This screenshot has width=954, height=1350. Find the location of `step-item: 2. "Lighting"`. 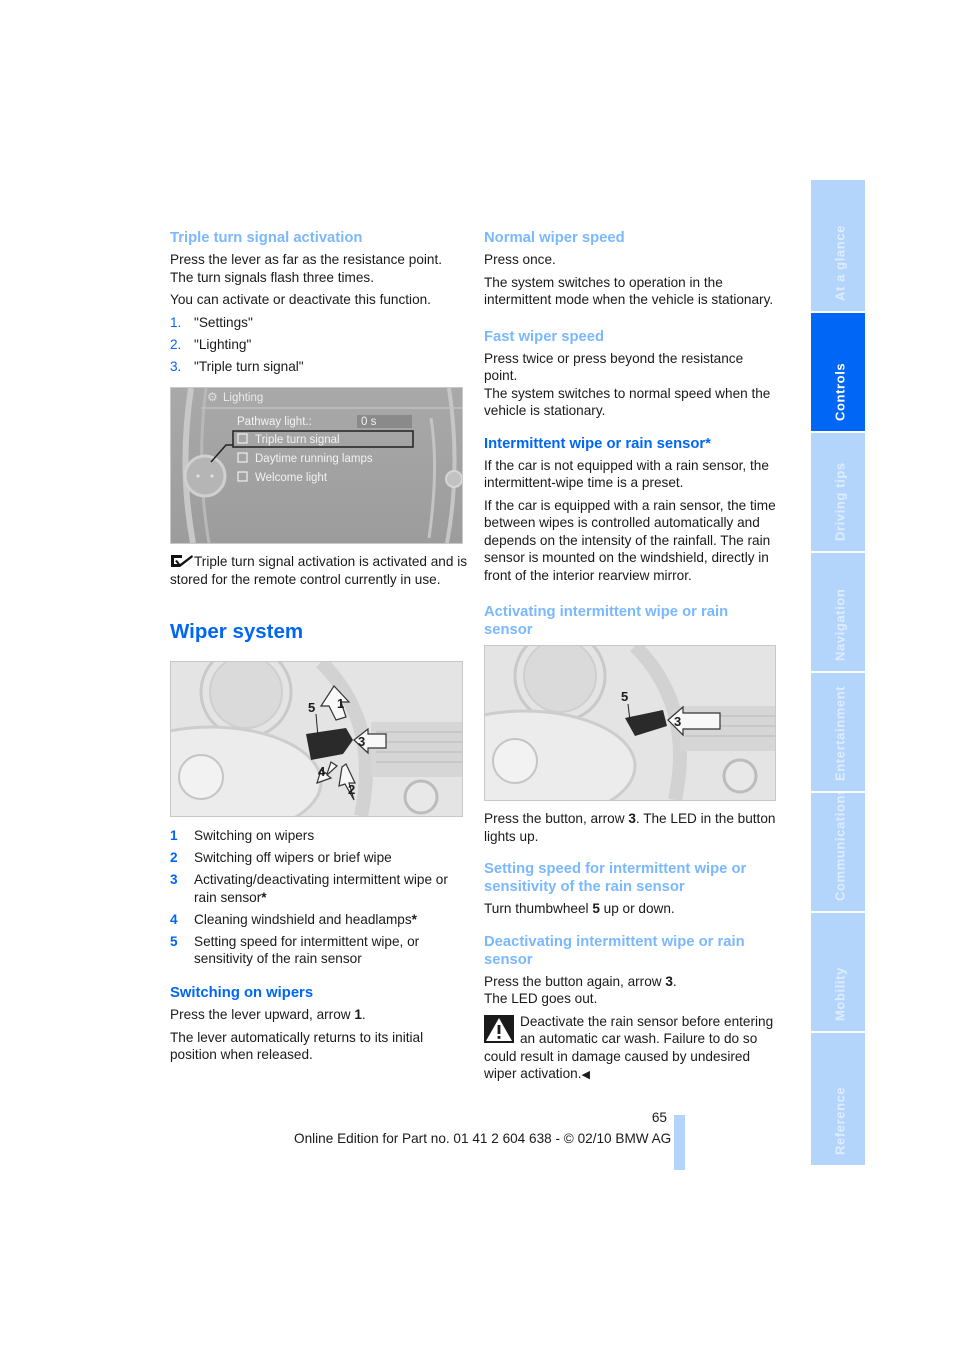

step-item: 2. "Lighting" is located at coordinates (320, 345).